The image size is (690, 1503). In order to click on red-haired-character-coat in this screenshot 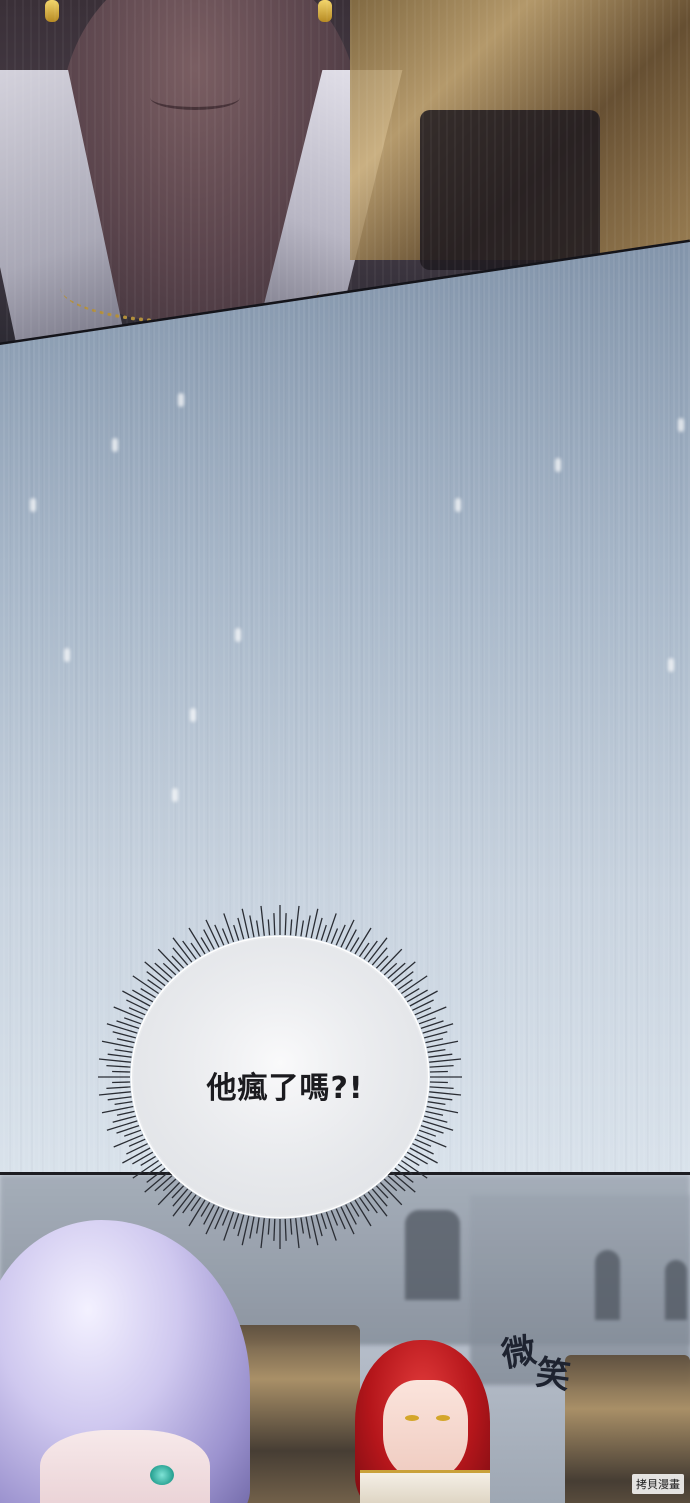, I will do `click(425, 1486)`.